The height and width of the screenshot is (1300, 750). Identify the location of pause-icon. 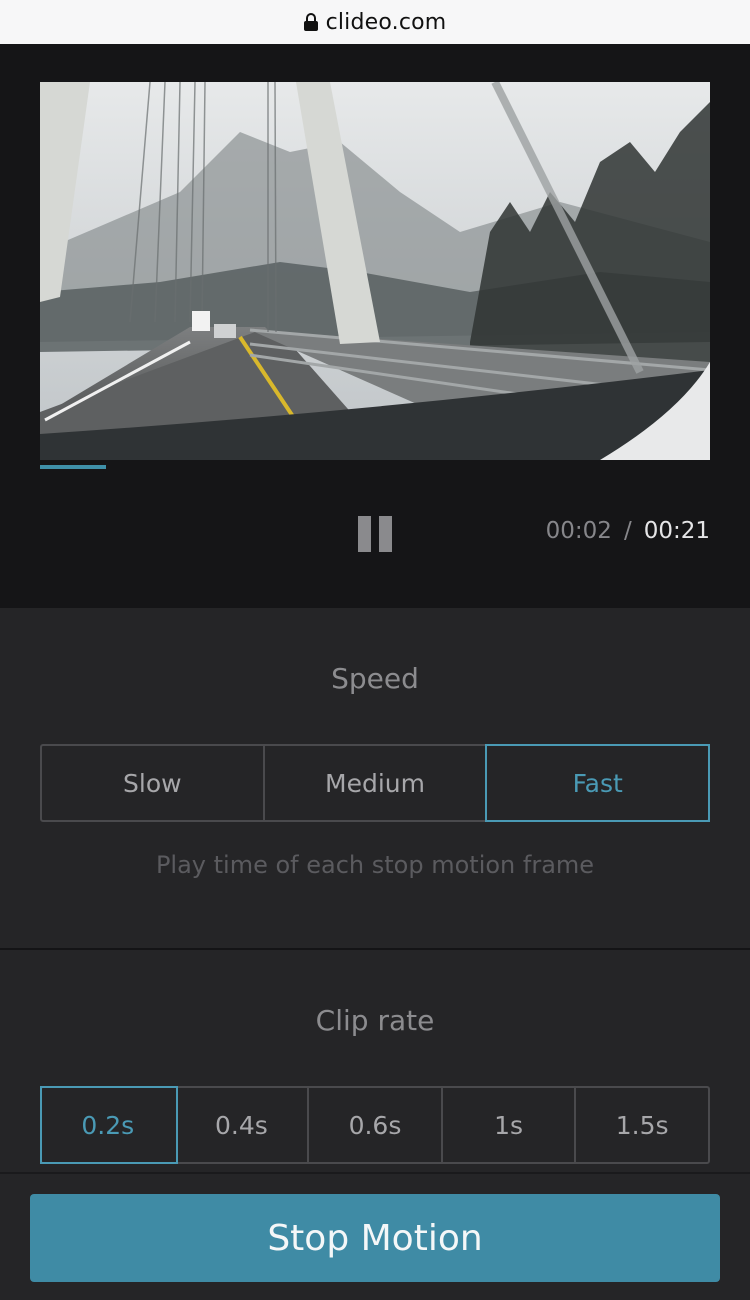
(364, 534).